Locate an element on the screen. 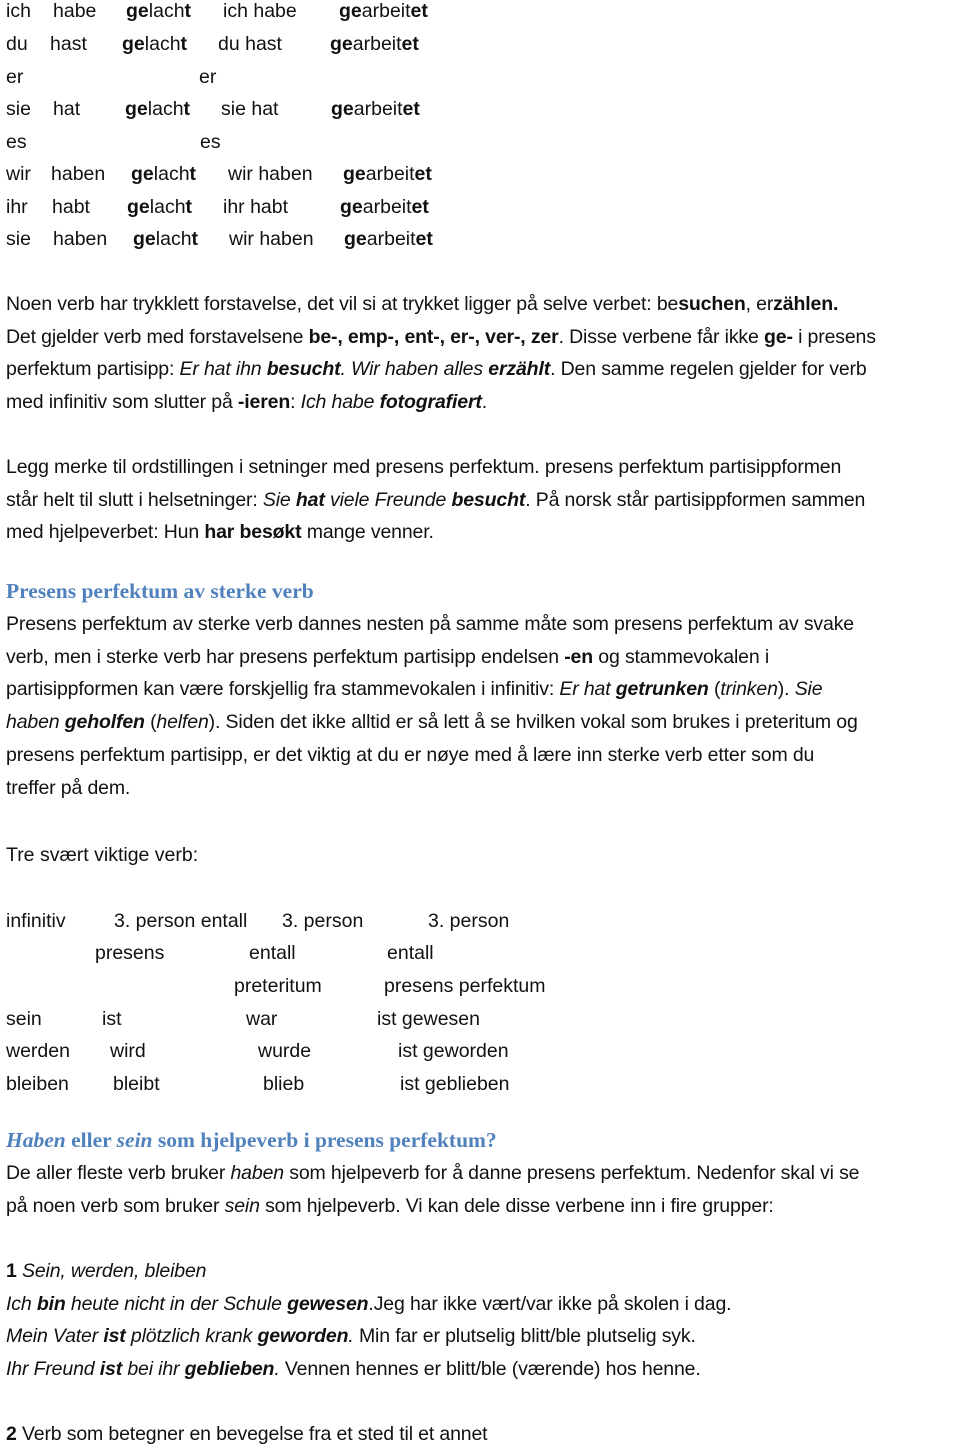  intro-verbs: Tre svært viktige verb: is located at coordinates (102, 855).